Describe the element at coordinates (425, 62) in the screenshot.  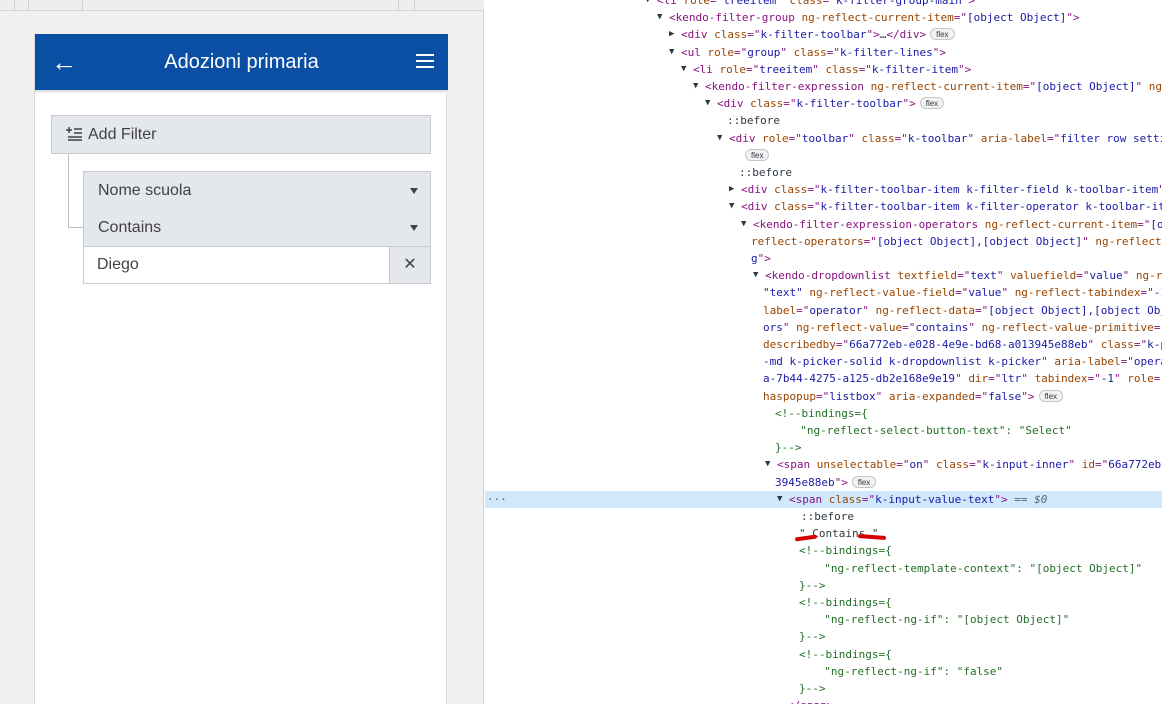
I see `hamburger-menu-icon` at that location.